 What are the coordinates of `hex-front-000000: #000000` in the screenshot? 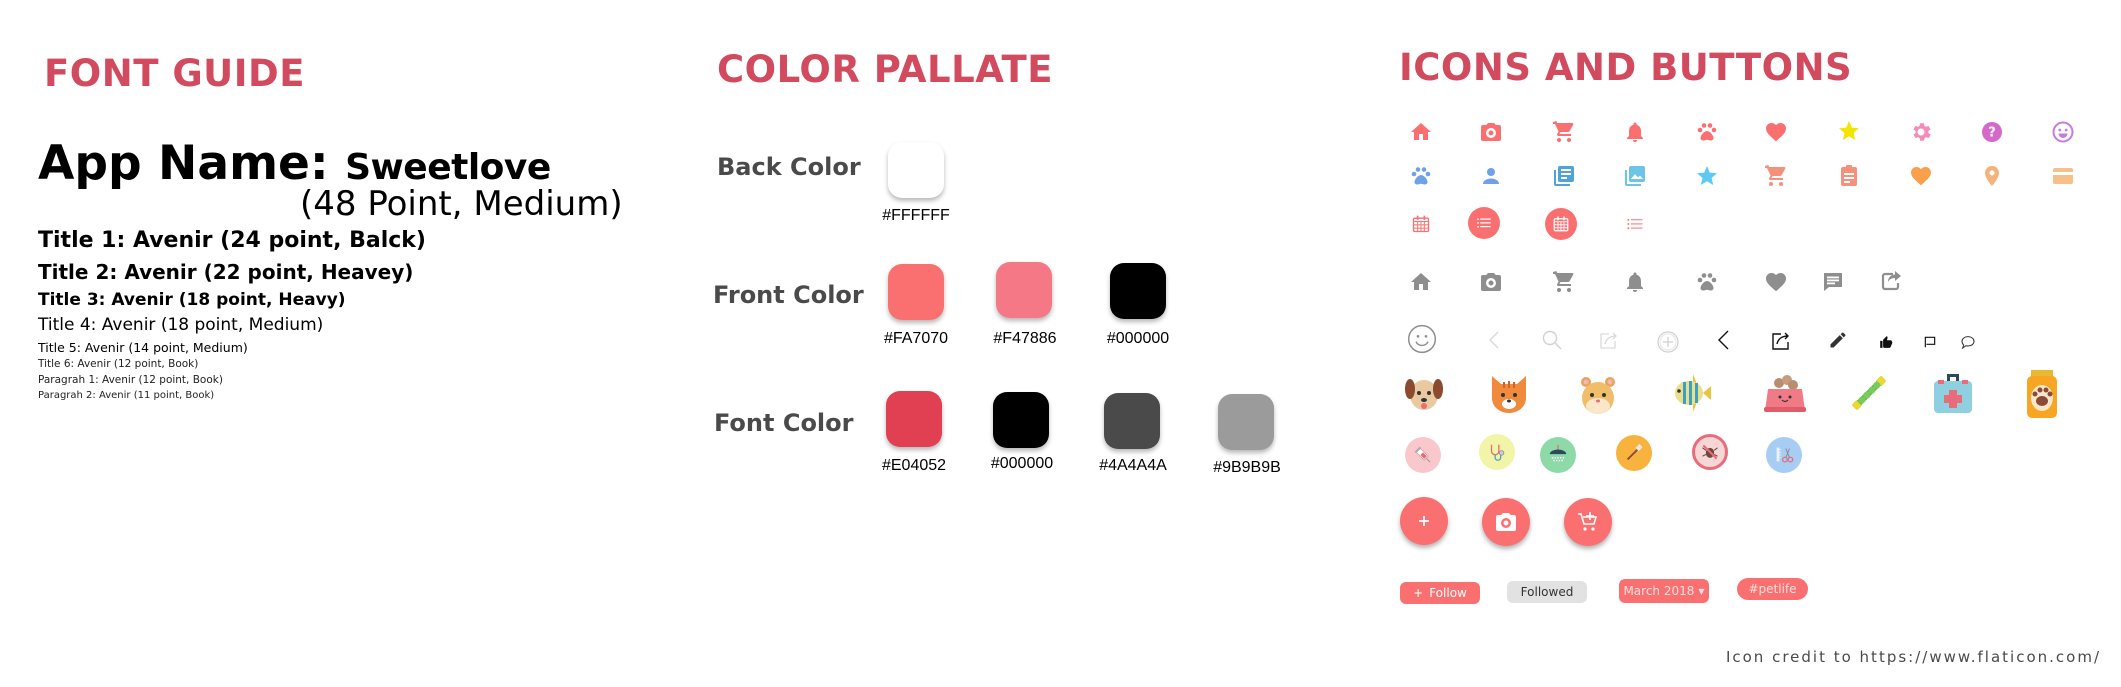 It's located at (1138, 338).